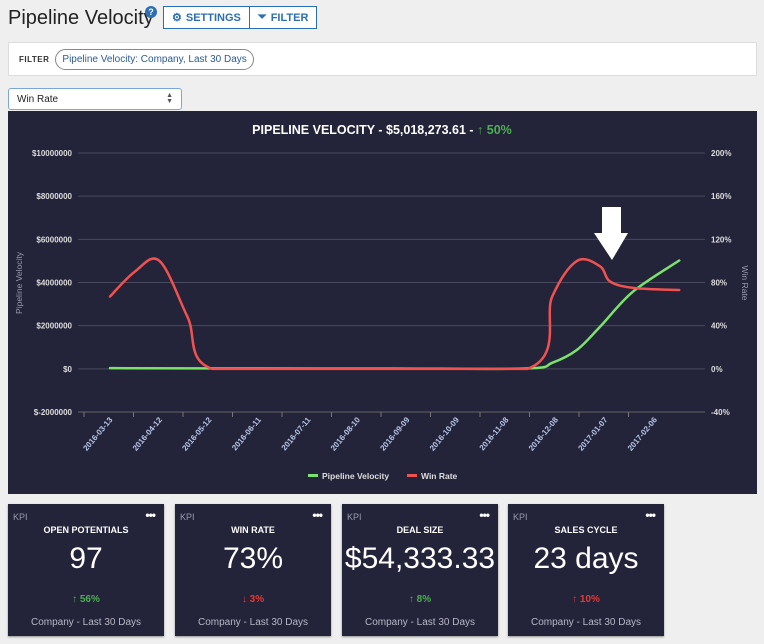 Image resolution: width=764 pixels, height=644 pixels. What do you see at coordinates (593, 434) in the screenshot?
I see `x-tick-label: 2017-01-07` at bounding box center [593, 434].